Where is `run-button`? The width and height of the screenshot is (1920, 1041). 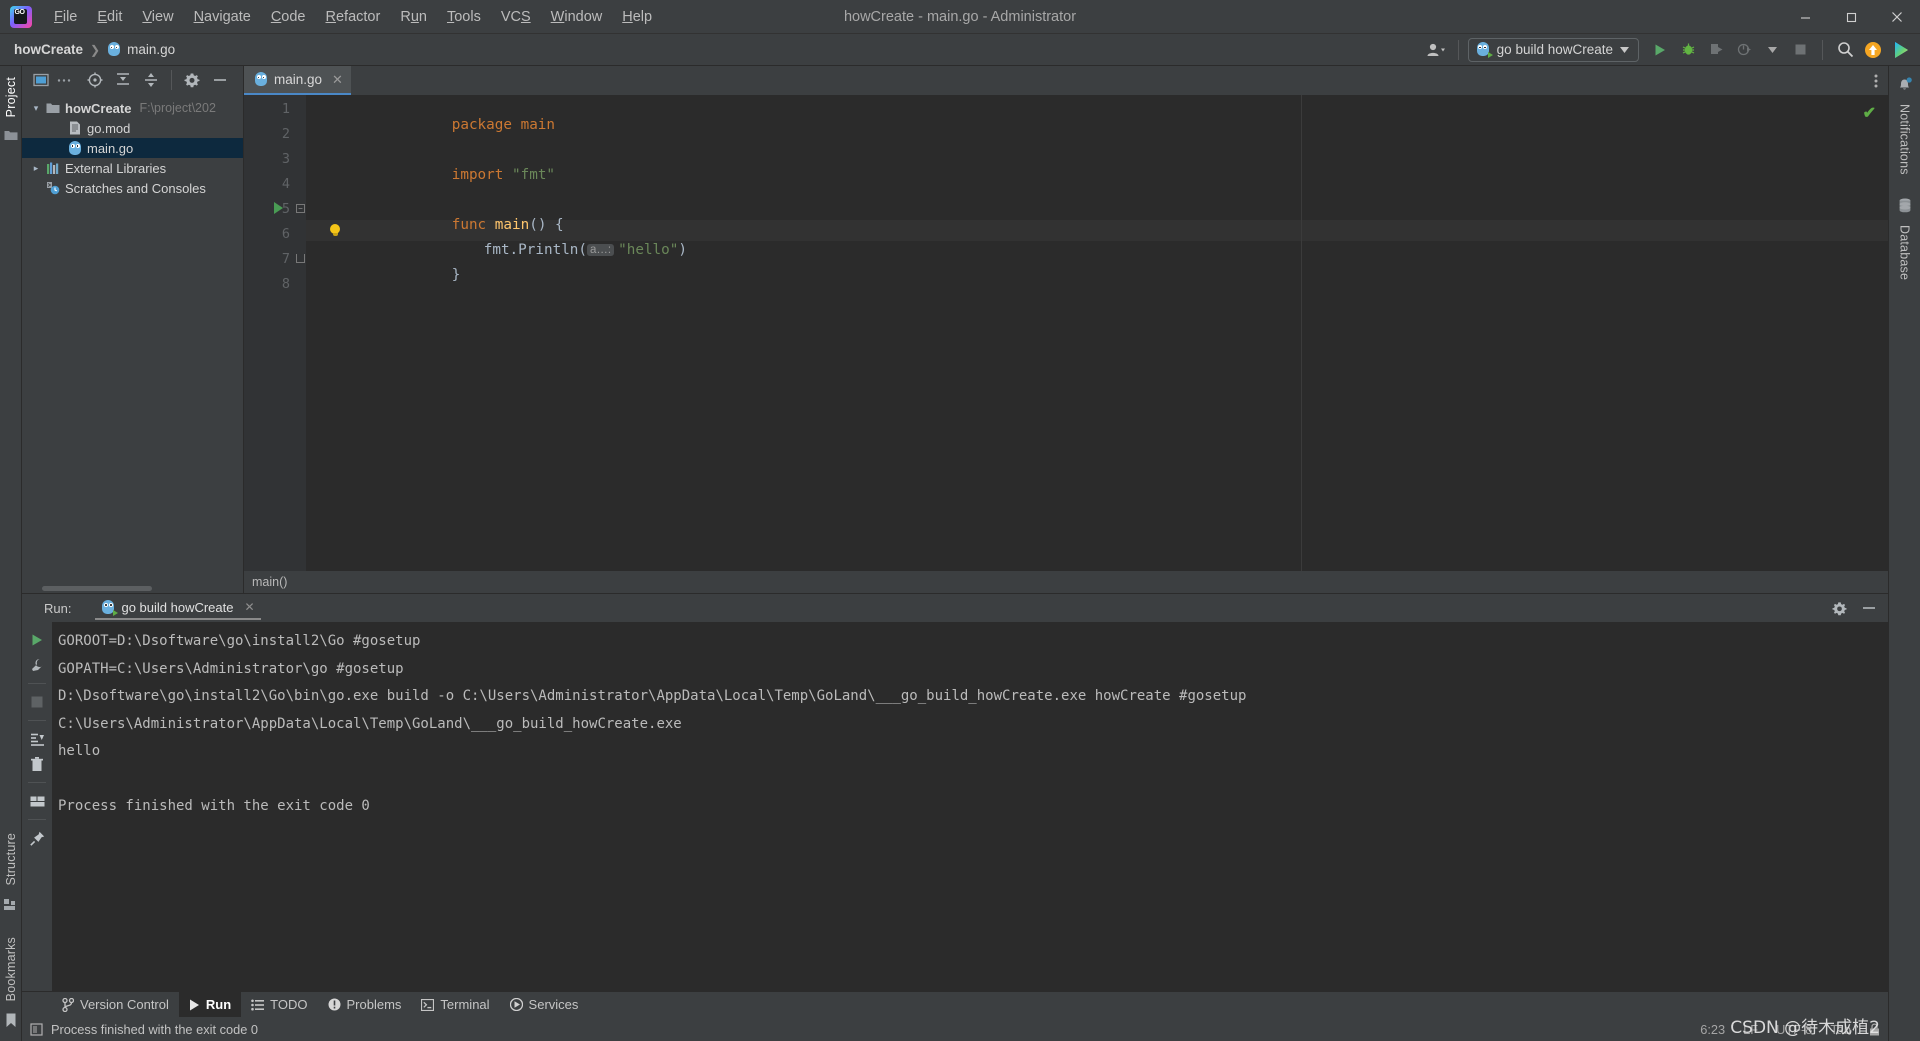
run-button is located at coordinates (1660, 50).